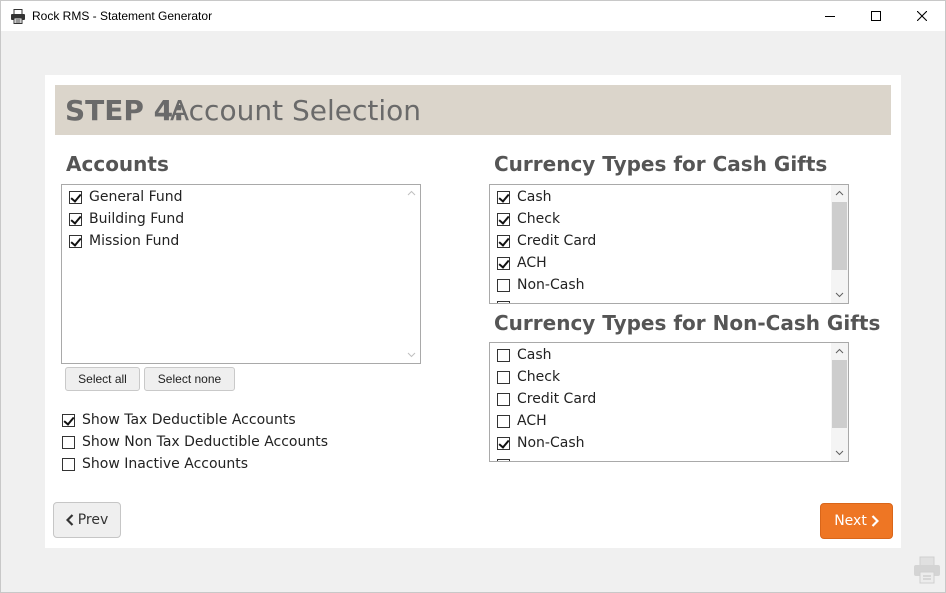  I want to click on noncash-gifts-title: Currency Types for Non-Cash Gifts, so click(687, 323).